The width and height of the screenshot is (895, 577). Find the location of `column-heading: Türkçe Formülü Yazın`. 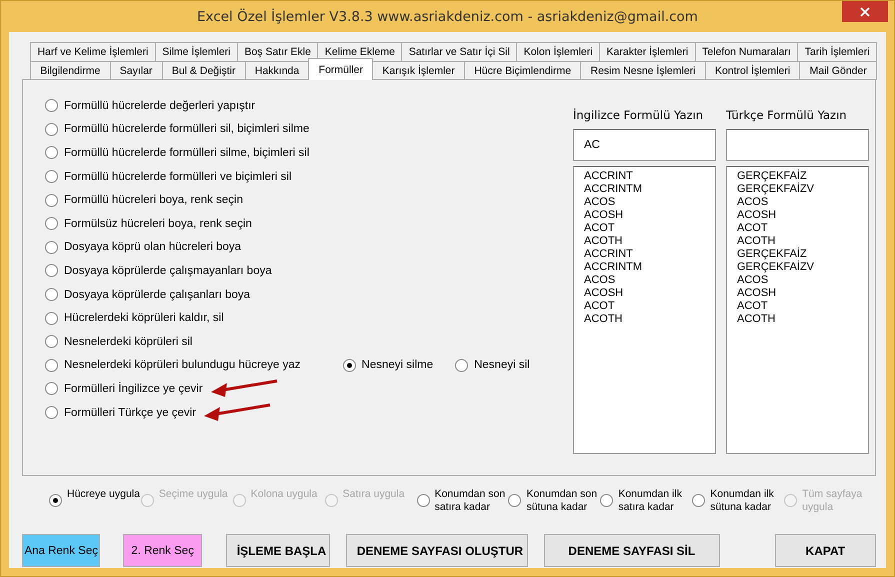

column-heading: Türkçe Formülü Yazın is located at coordinates (787, 115).